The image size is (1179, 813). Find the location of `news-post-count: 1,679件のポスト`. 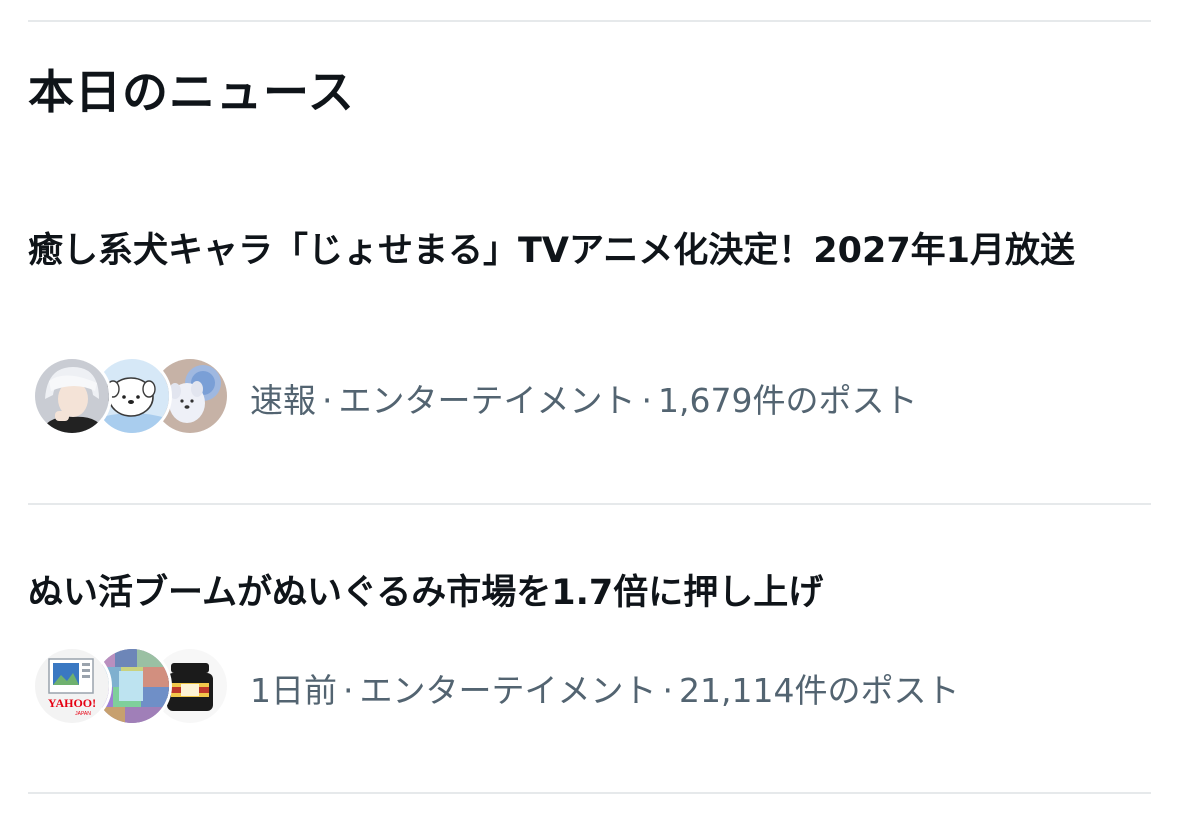

news-post-count: 1,679件のポスト is located at coordinates (788, 400).